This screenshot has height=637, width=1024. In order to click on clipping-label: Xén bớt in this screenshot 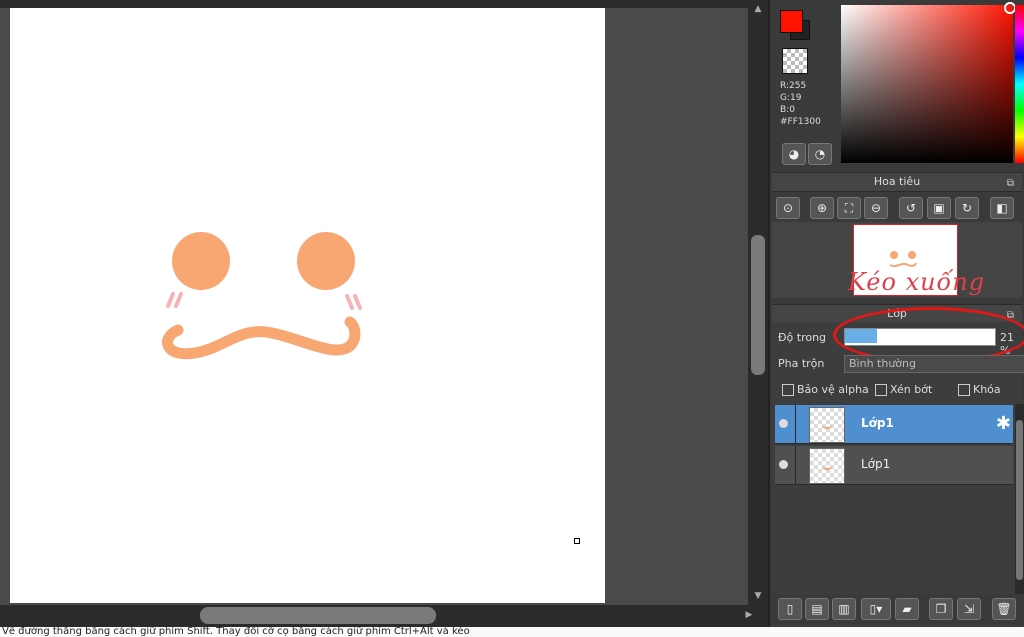, I will do `click(911, 389)`.